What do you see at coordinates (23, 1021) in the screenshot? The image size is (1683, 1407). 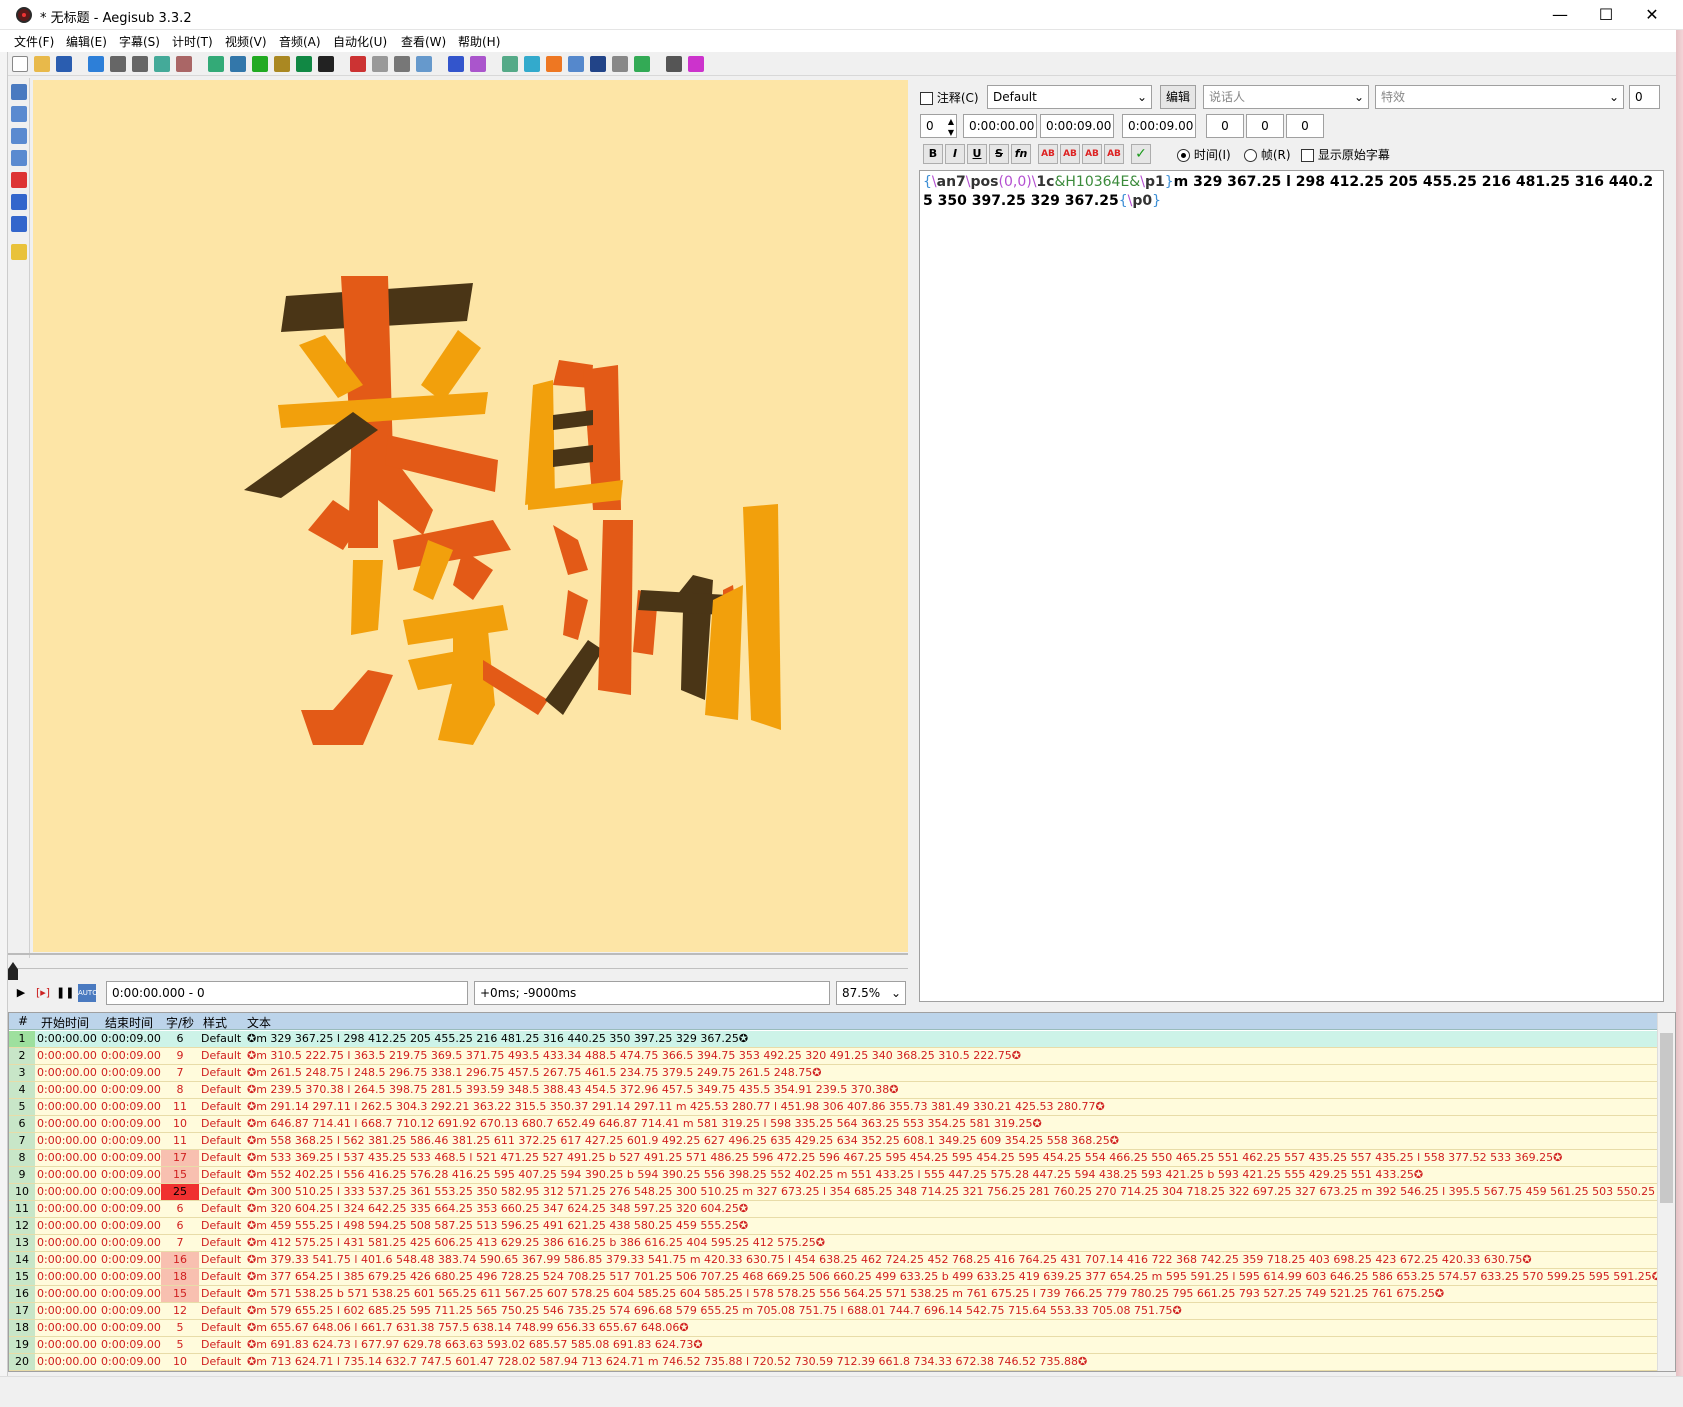 I see `col-number-header: #` at bounding box center [23, 1021].